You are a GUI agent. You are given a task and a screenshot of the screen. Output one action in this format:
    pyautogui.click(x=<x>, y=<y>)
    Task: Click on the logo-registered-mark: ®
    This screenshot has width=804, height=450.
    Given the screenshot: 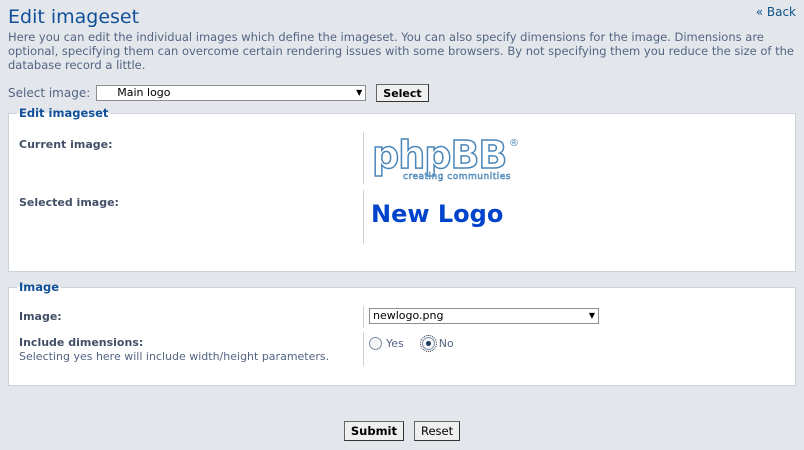 What is the action you would take?
    pyautogui.click(x=514, y=143)
    